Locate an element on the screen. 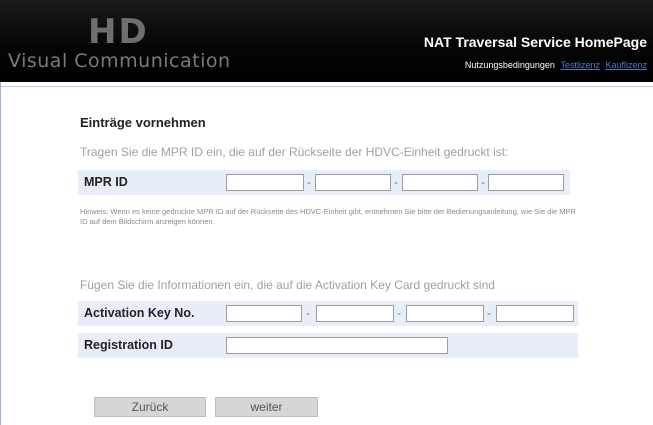  next-button: weiter is located at coordinates (266, 407).